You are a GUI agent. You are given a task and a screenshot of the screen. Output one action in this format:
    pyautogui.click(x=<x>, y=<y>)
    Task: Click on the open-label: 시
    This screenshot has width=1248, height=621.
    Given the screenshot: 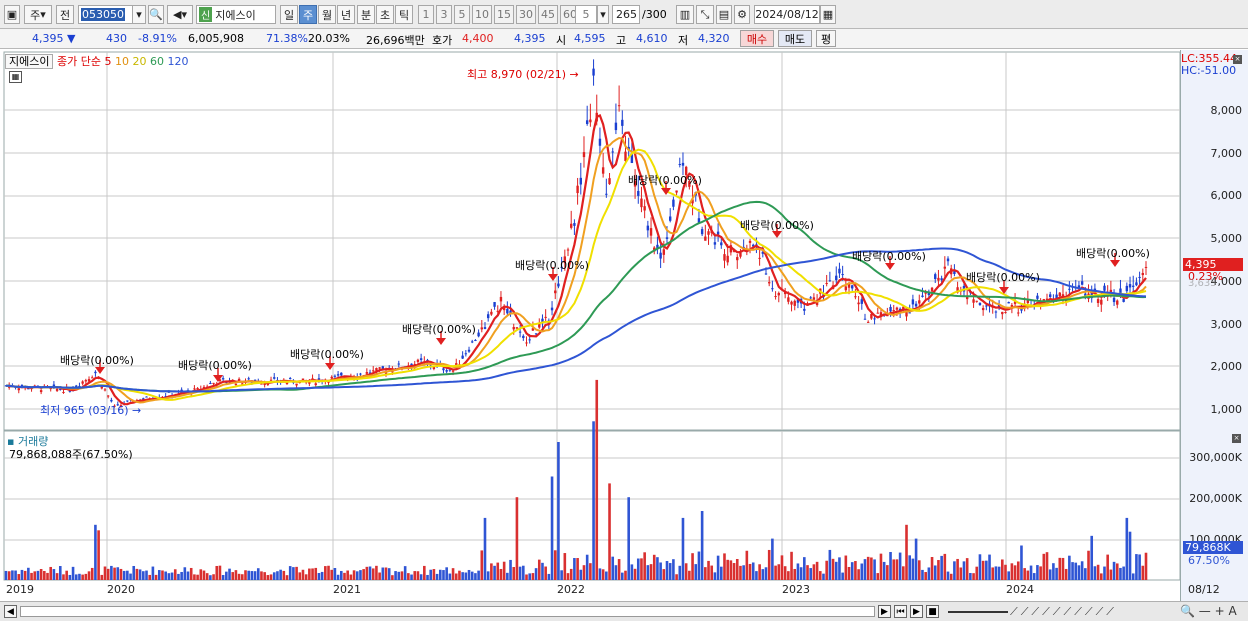 What is the action you would take?
    pyautogui.click(x=561, y=40)
    